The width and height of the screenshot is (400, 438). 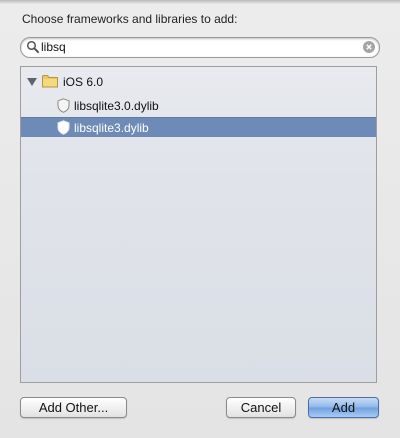 What do you see at coordinates (369, 47) in the screenshot?
I see `clear-search-icon` at bounding box center [369, 47].